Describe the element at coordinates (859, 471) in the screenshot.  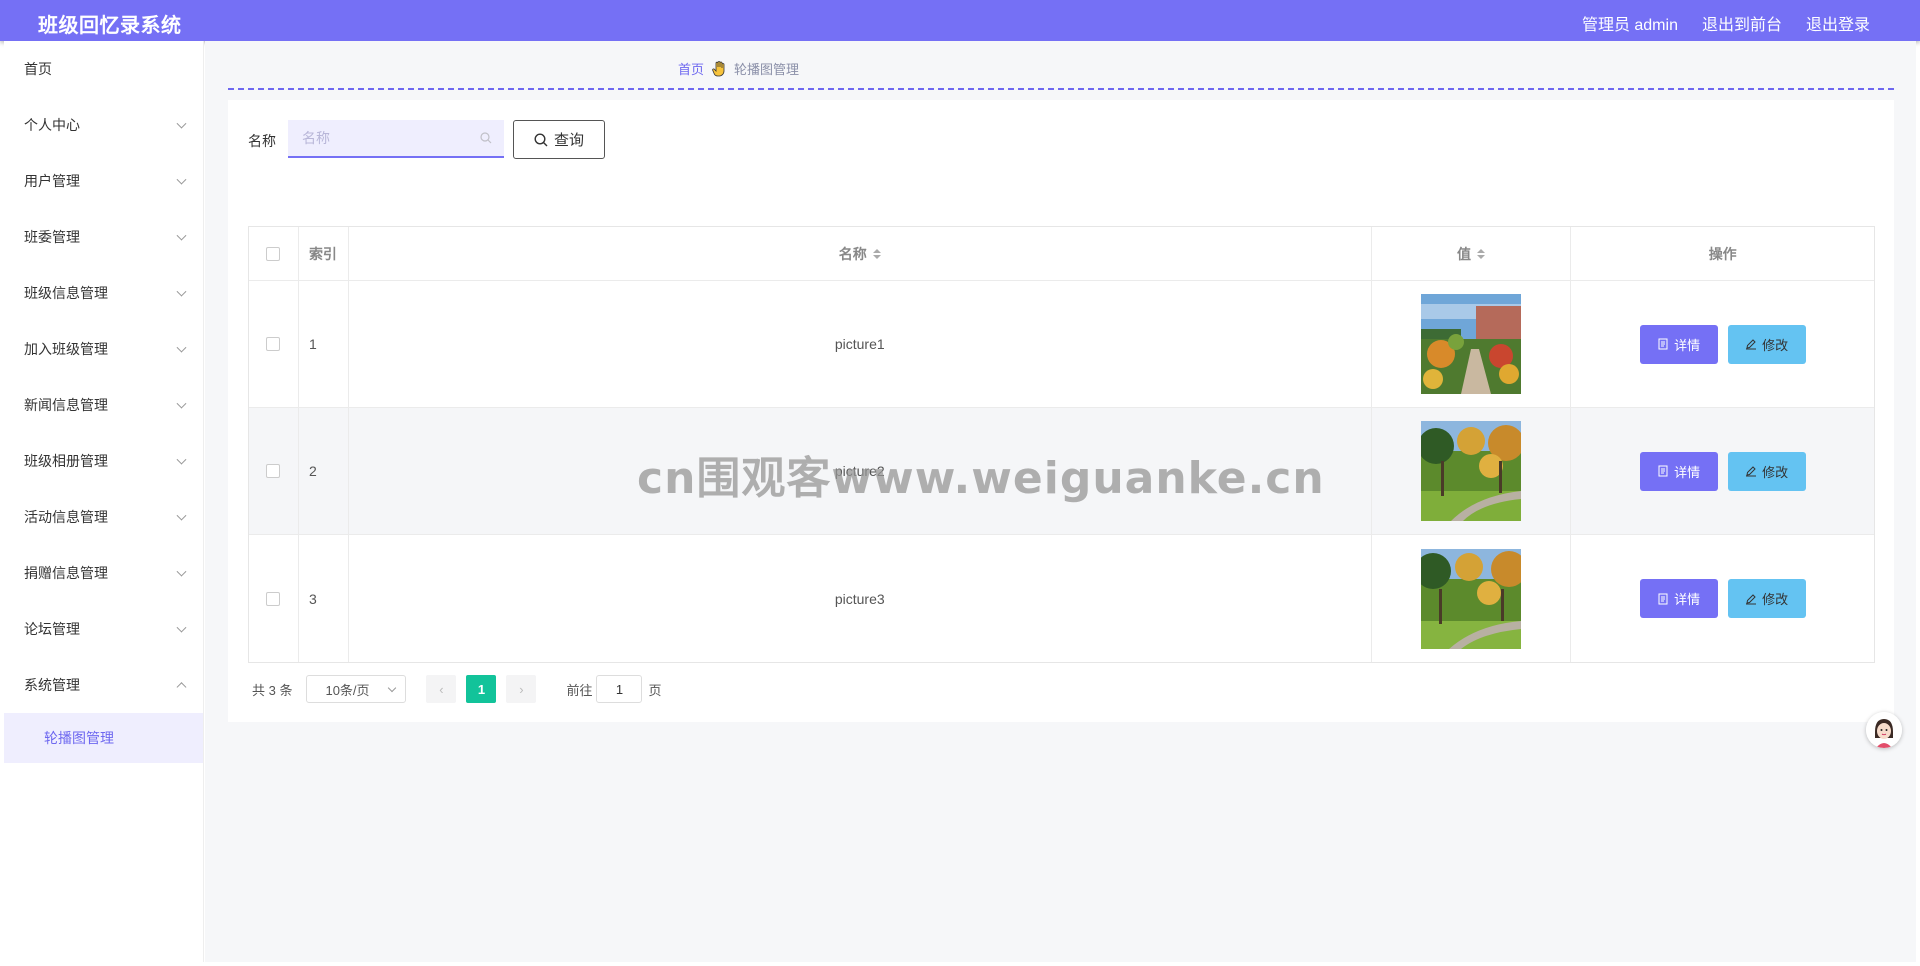
I see `row-name-value: picture2` at that location.